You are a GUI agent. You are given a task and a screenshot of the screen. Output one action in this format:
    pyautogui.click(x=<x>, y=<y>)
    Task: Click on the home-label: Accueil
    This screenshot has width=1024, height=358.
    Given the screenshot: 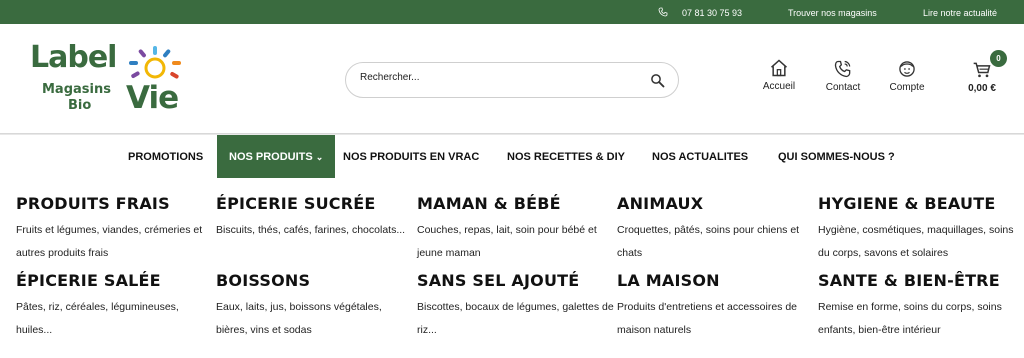 What is the action you would take?
    pyautogui.click(x=779, y=86)
    